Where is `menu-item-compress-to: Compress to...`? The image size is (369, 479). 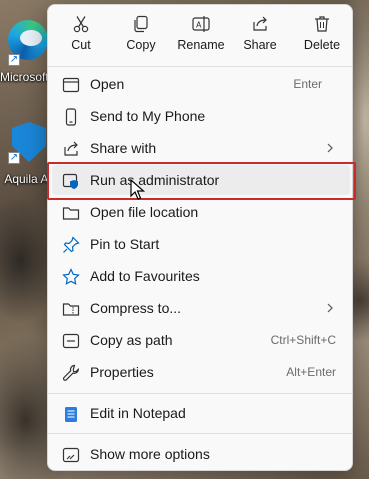 menu-item-compress-to: Compress to... is located at coordinates (201, 308).